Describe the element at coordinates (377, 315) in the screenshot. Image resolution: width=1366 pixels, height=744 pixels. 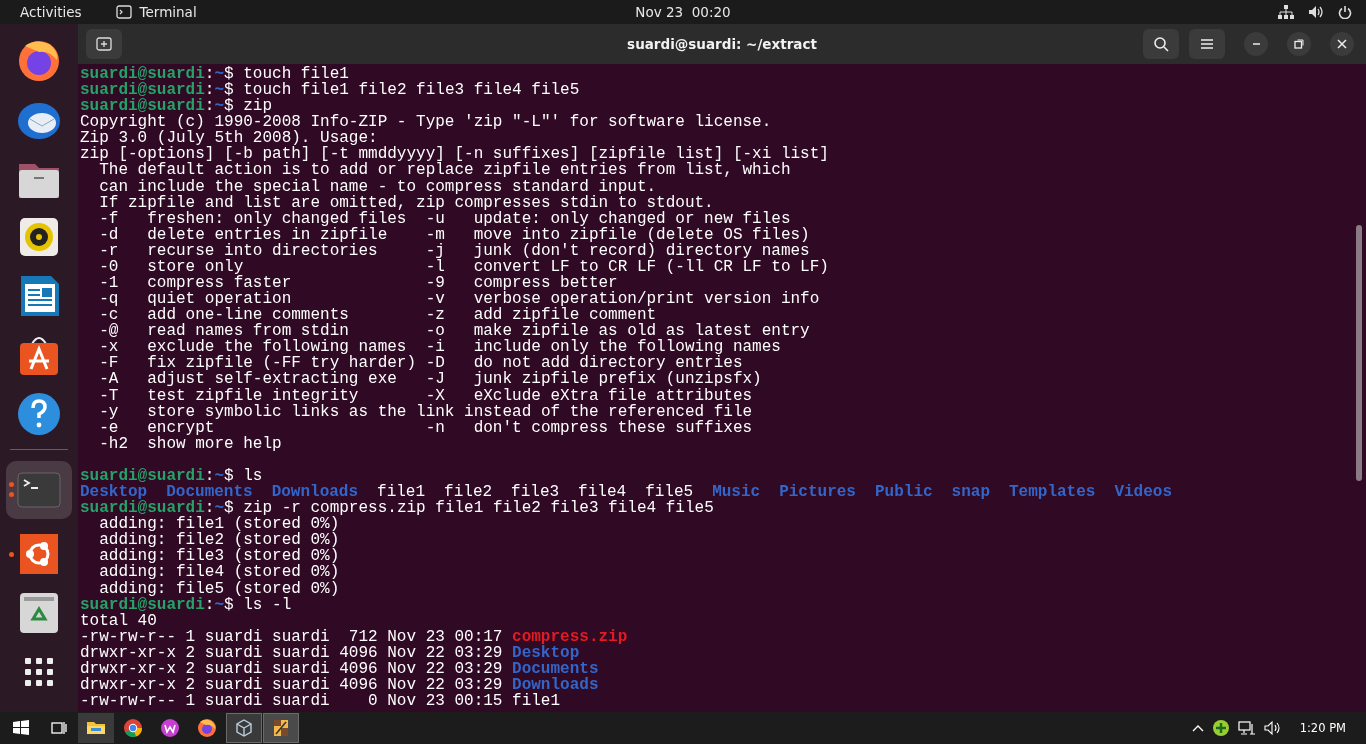
I see `output-line: -c add one-line comments -z add zipfile comment` at that location.